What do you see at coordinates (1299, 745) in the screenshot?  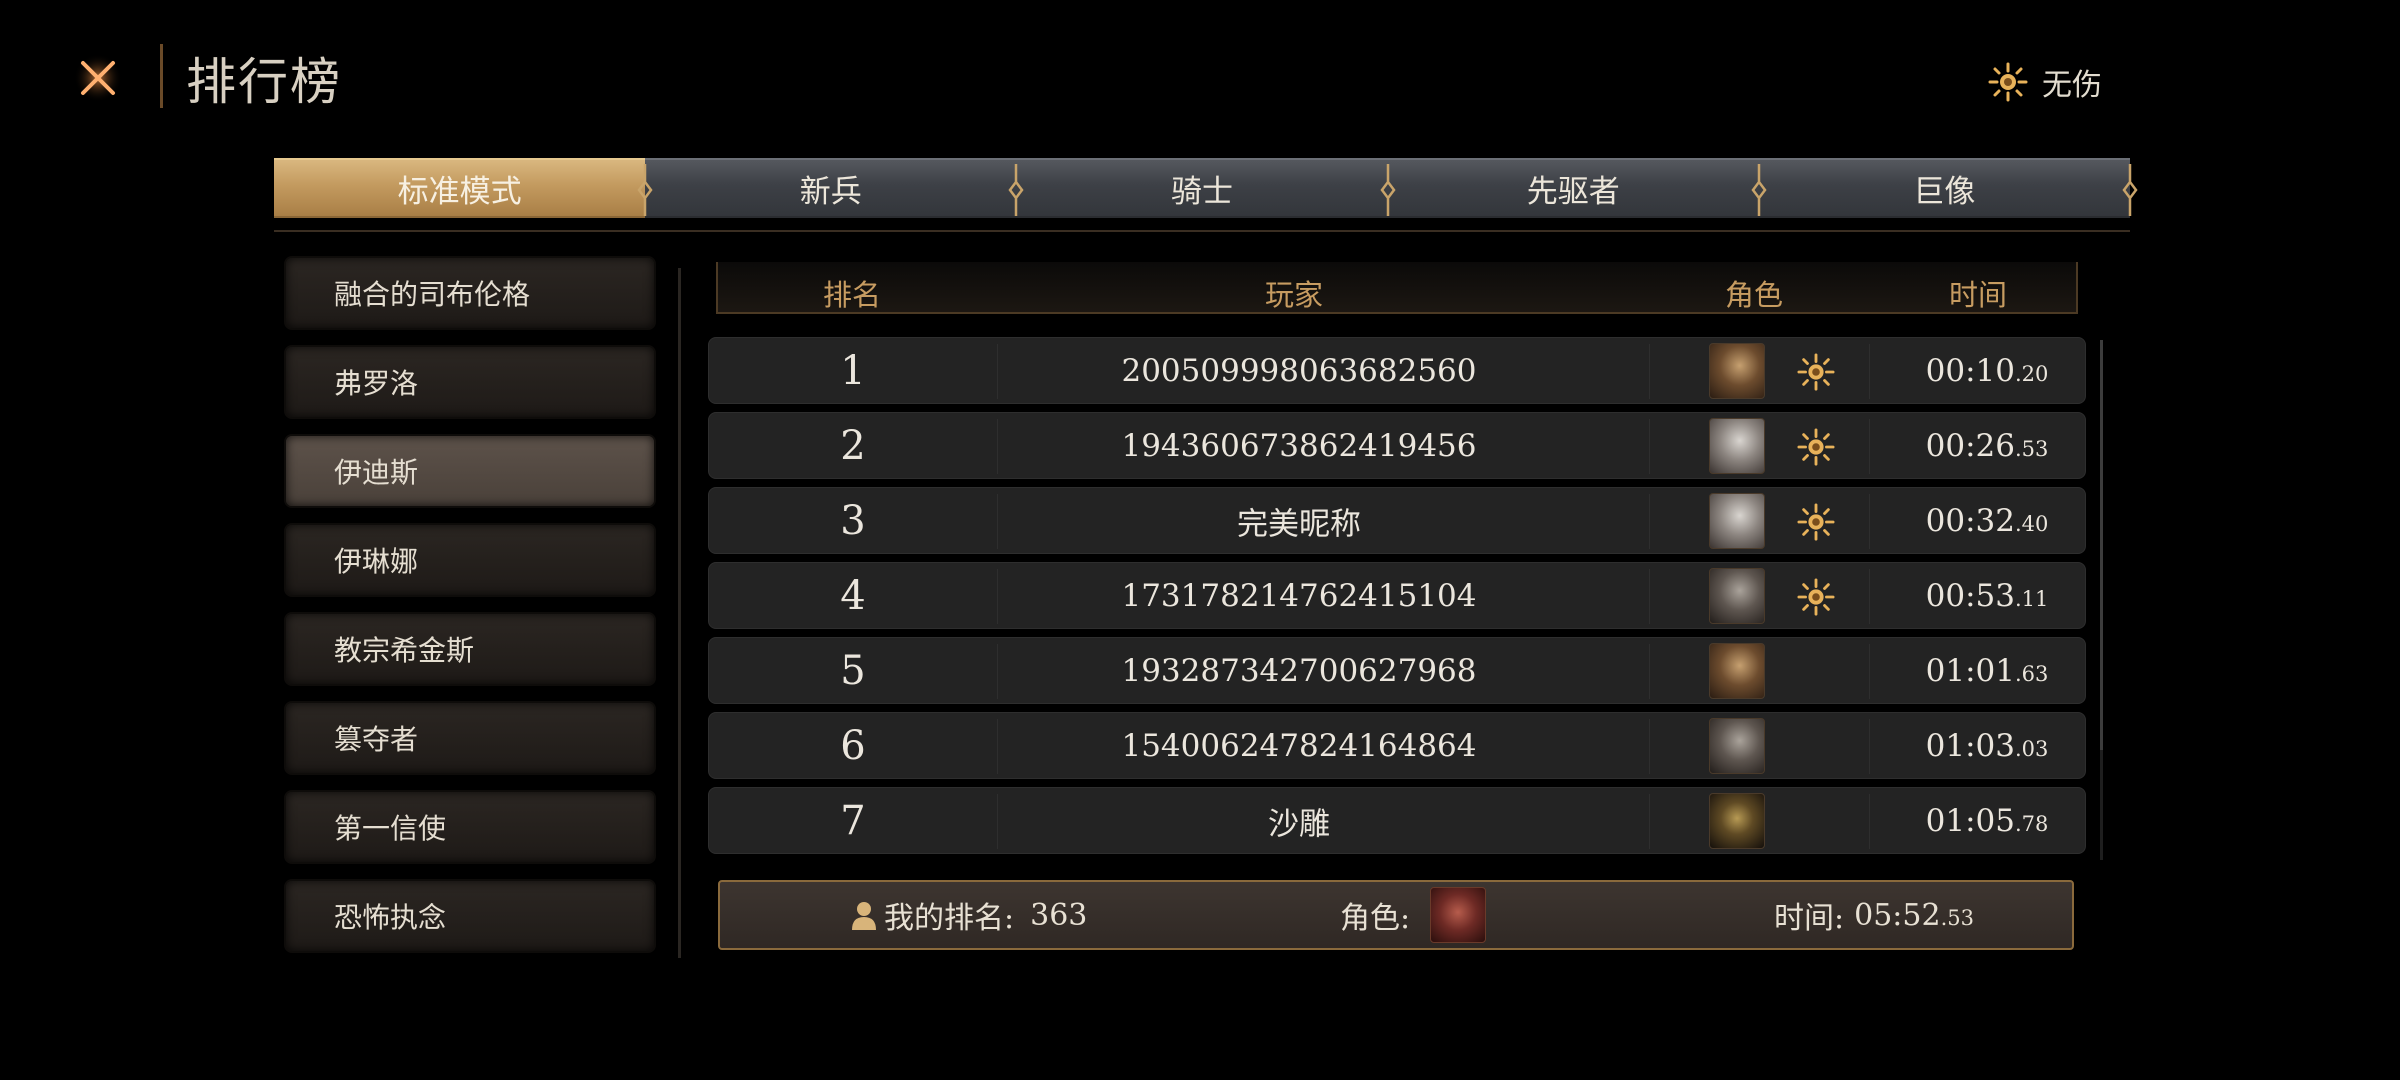 I see `player-cell: 154006247824164864` at bounding box center [1299, 745].